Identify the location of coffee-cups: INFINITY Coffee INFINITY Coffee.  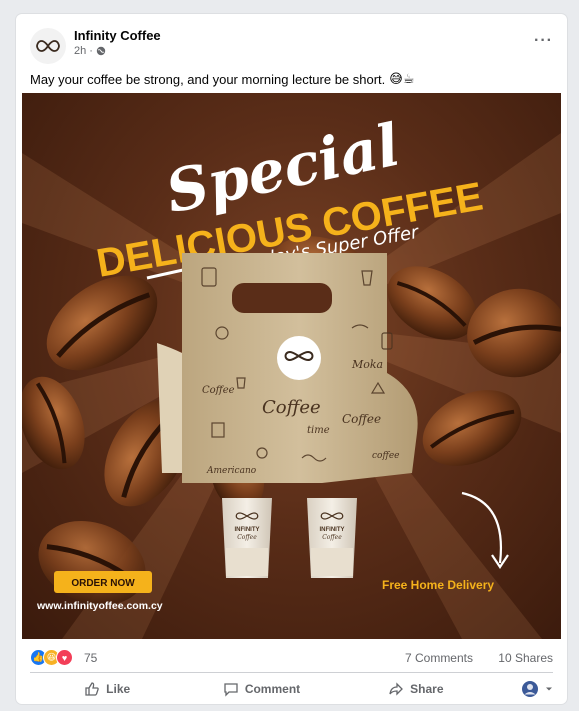
(289, 538).